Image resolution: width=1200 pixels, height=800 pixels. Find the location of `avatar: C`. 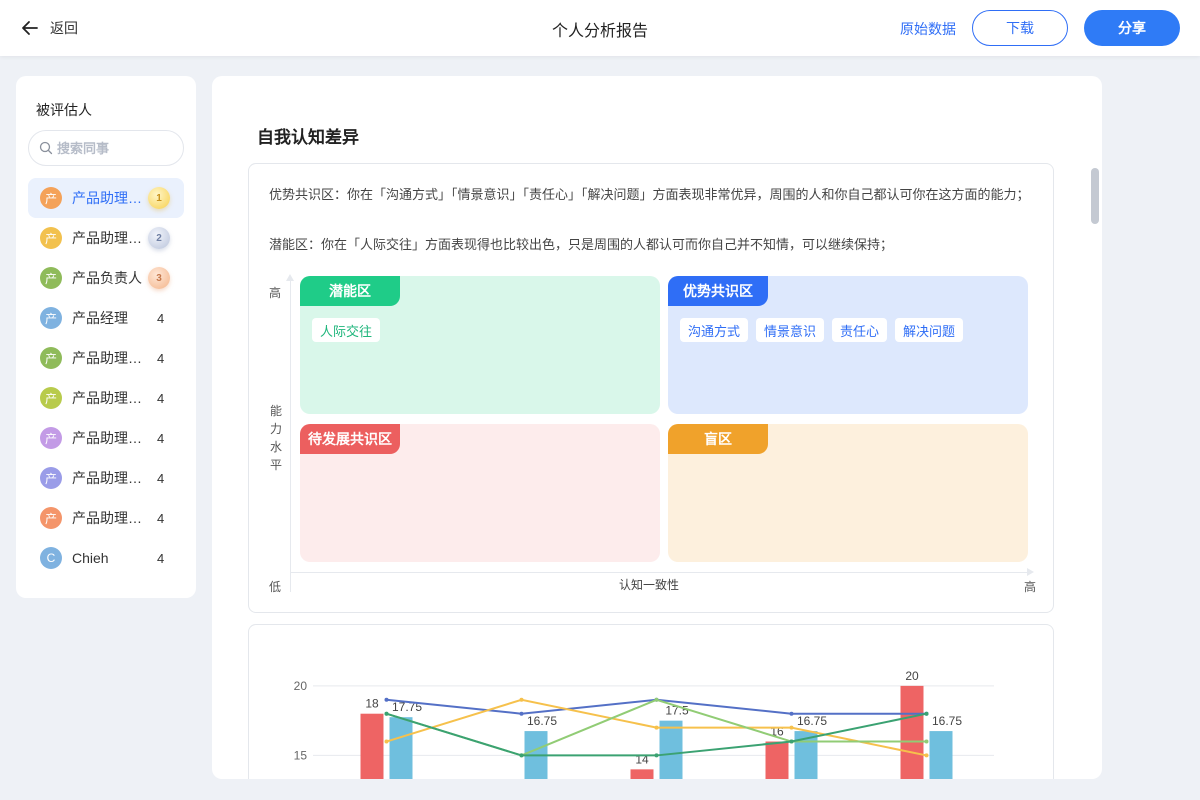

avatar: C is located at coordinates (51, 558).